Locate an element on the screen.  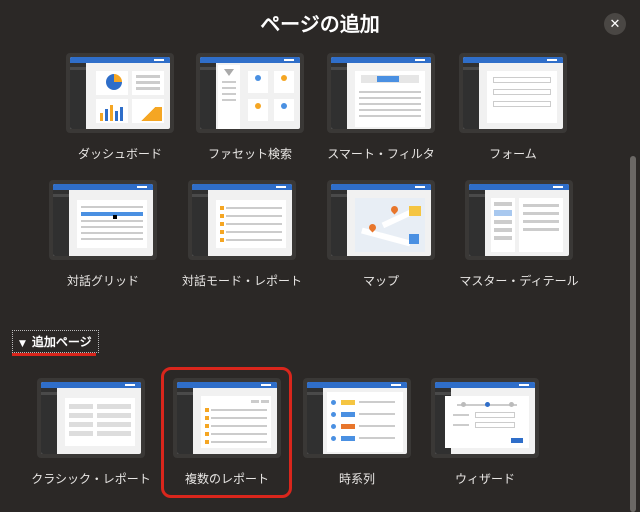
interactive-report-icon is located at coordinates (242, 220).